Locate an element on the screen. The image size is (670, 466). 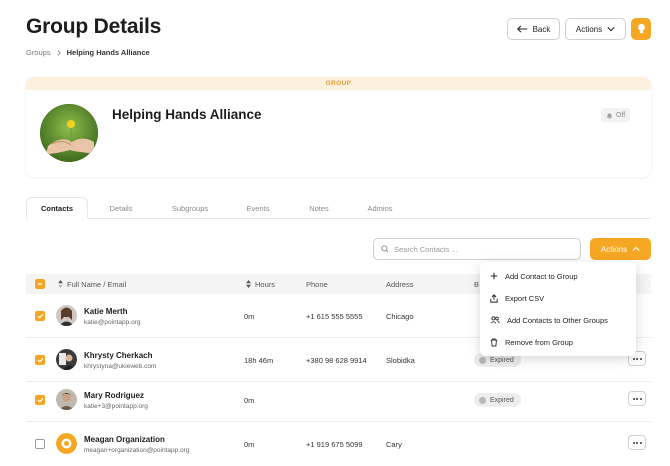
menu-item-remove-from-group: Remove from Group is located at coordinates (558, 342).